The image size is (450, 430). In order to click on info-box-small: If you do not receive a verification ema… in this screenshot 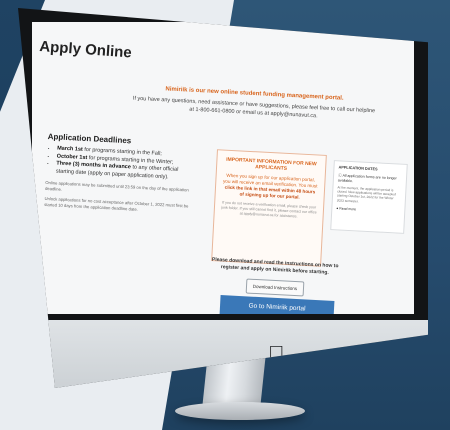, I will do `click(269, 209)`.